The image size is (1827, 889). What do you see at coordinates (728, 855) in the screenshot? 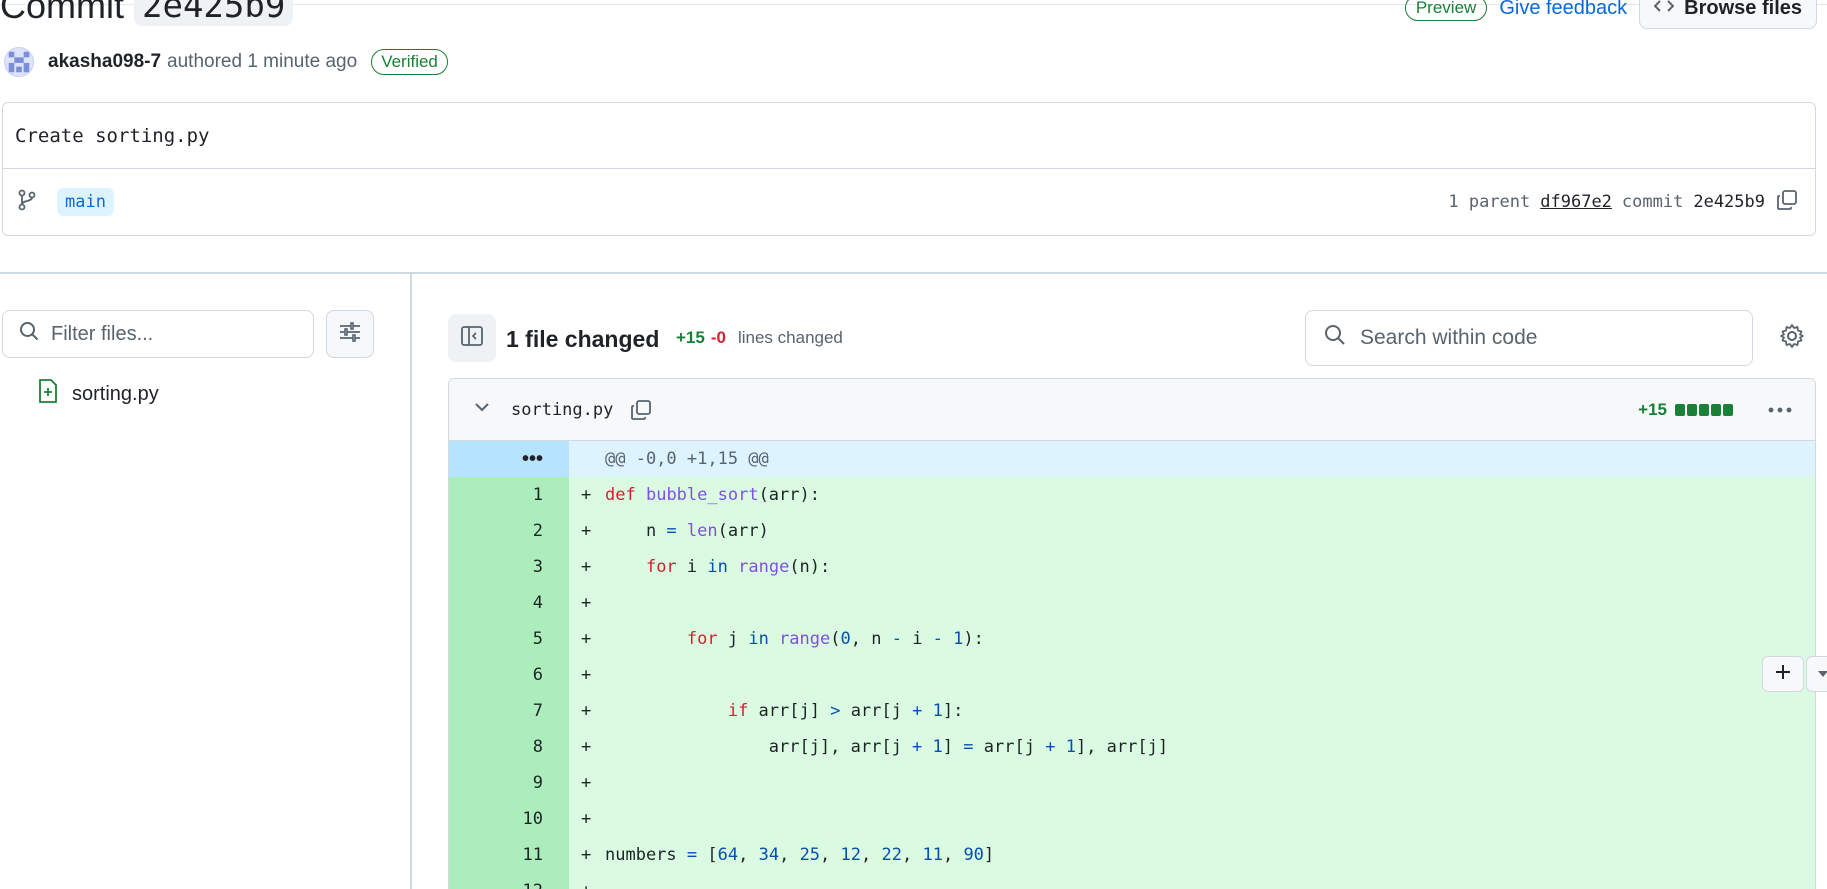
I see `code-token: 64` at bounding box center [728, 855].